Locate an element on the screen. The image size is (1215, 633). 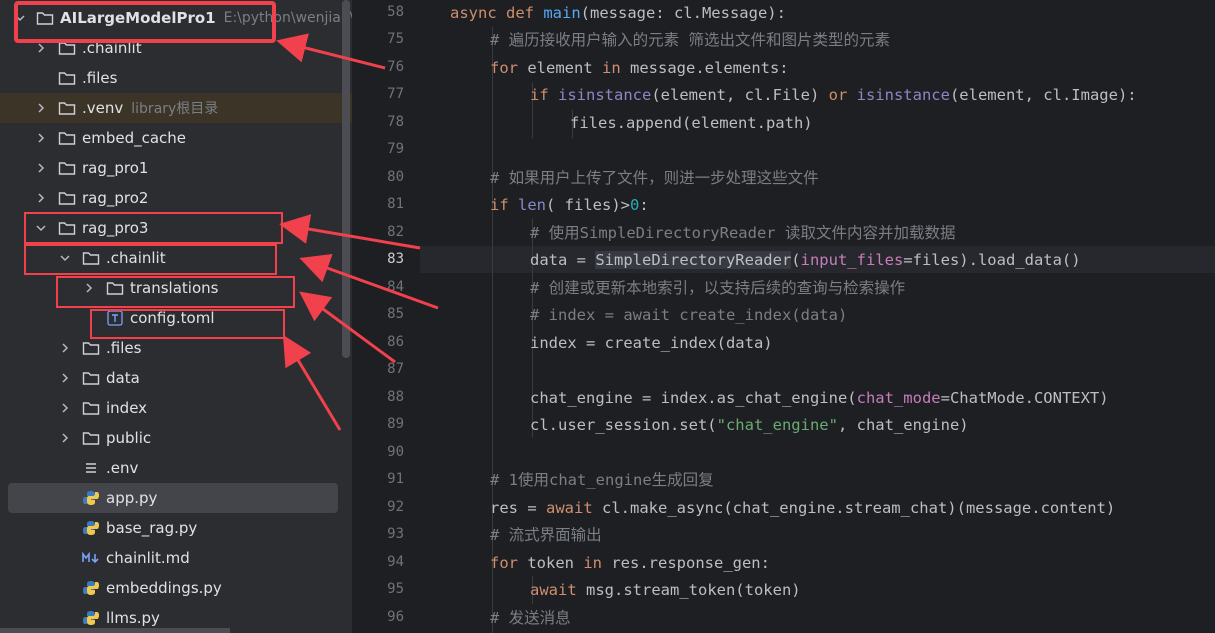
tree-item-label: data is located at coordinates (123, 378).